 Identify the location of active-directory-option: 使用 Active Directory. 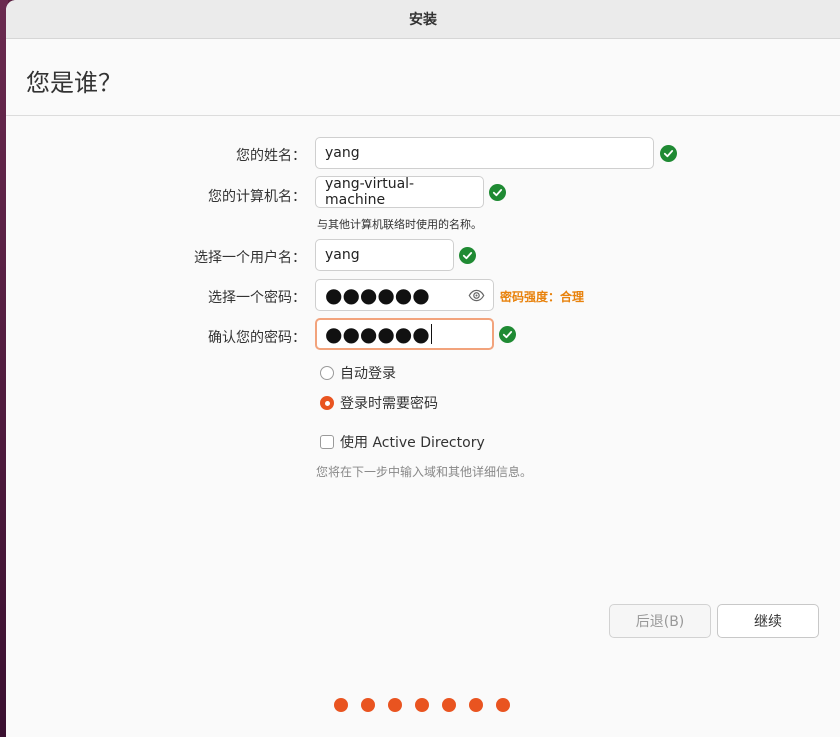
(402, 442).